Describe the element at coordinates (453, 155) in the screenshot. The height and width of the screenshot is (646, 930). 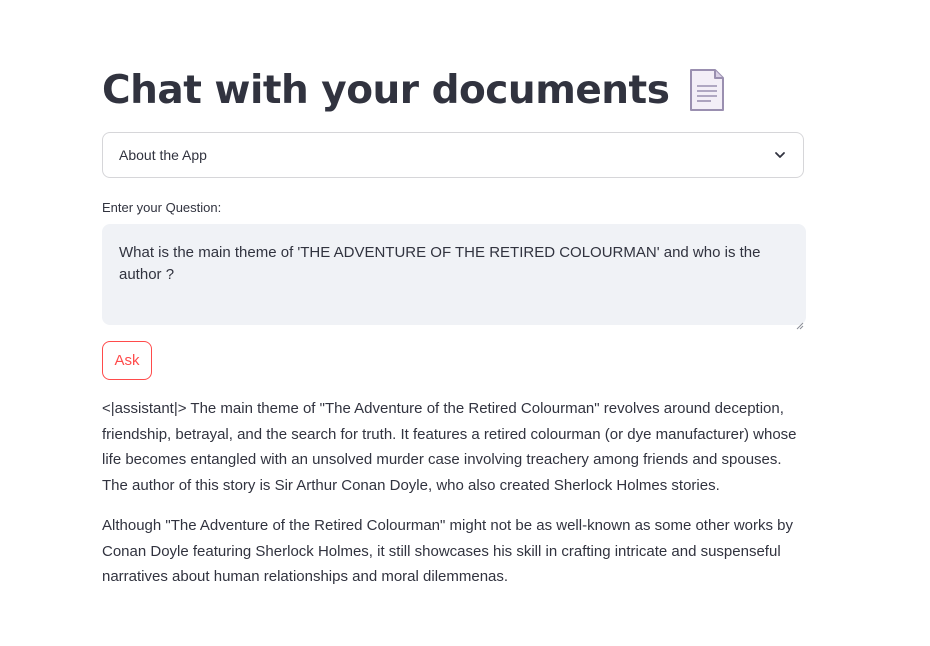
I see `about-app-expander: About the App` at that location.